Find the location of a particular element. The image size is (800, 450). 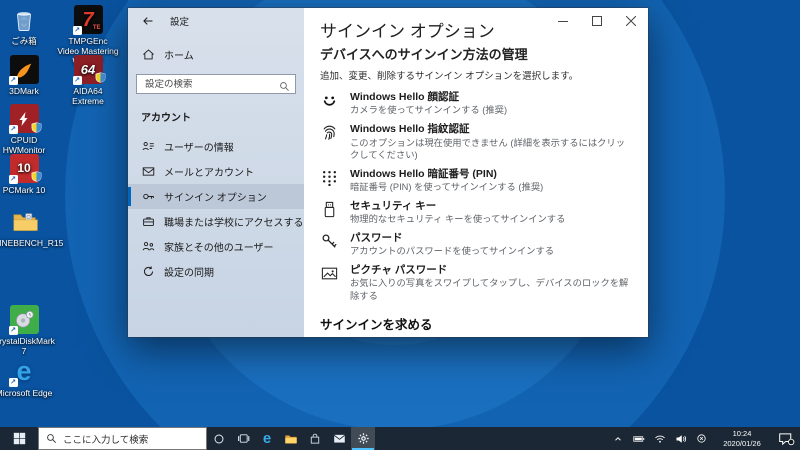

back-arrow-icon is located at coordinates (148, 21).